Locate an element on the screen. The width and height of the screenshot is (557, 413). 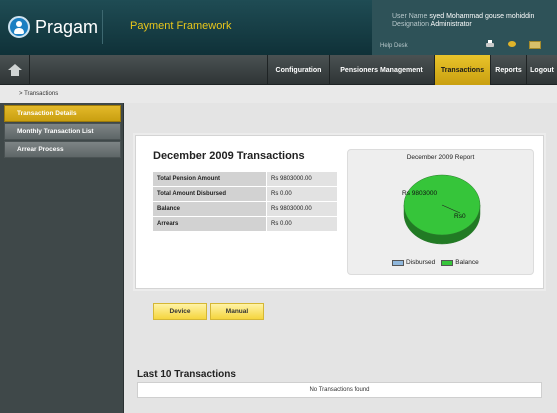
no-transactions-text: No Transactions found is located at coordinates (339, 390).